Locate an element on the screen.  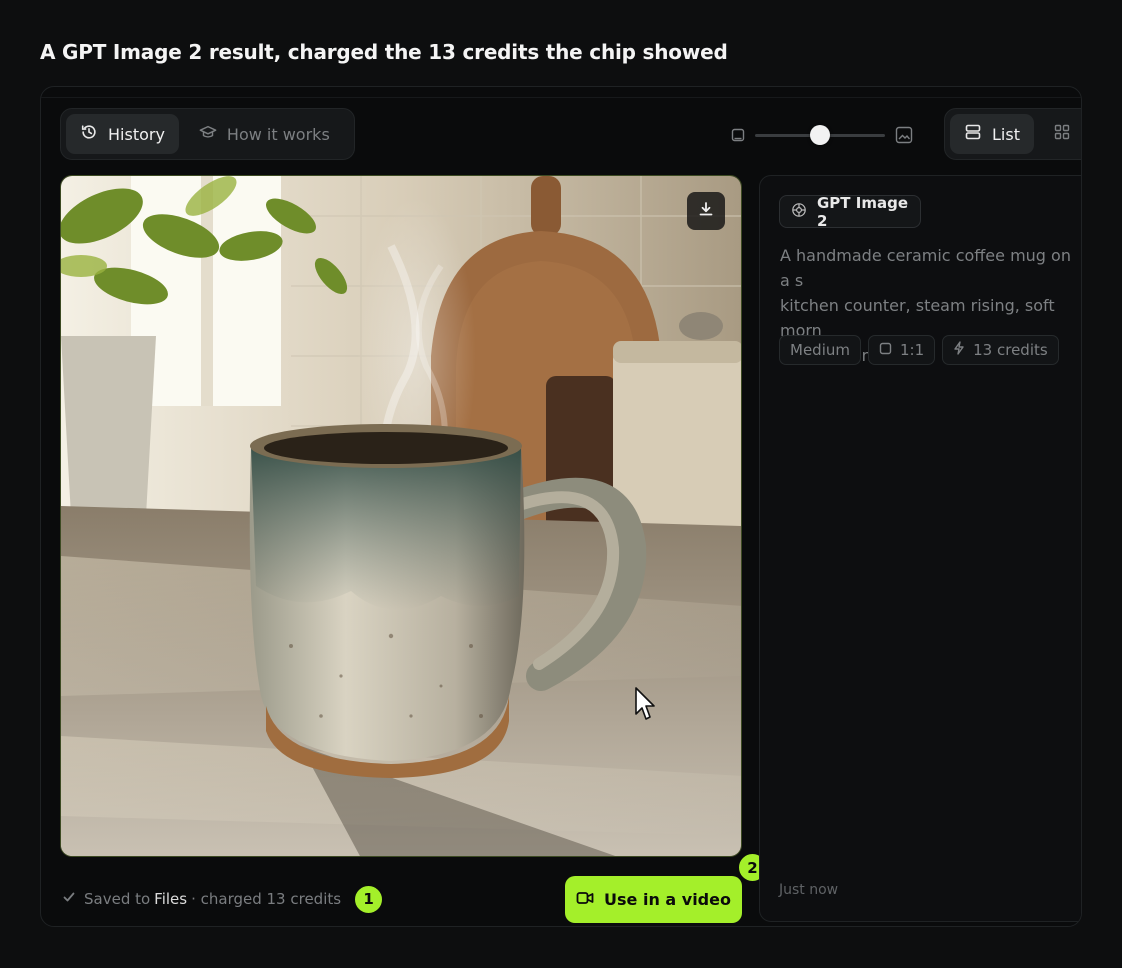
thumbnail-size-slider is located at coordinates (829, 135).